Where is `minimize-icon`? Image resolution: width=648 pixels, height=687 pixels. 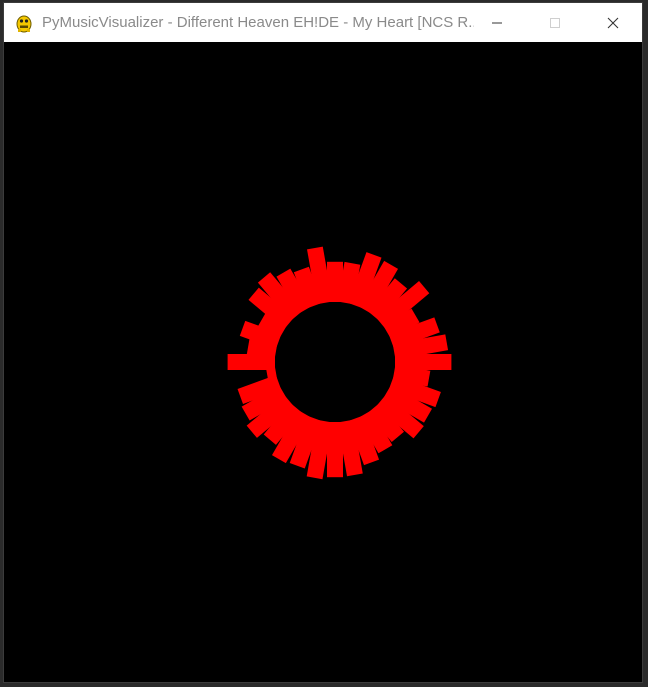 minimize-icon is located at coordinates (497, 22).